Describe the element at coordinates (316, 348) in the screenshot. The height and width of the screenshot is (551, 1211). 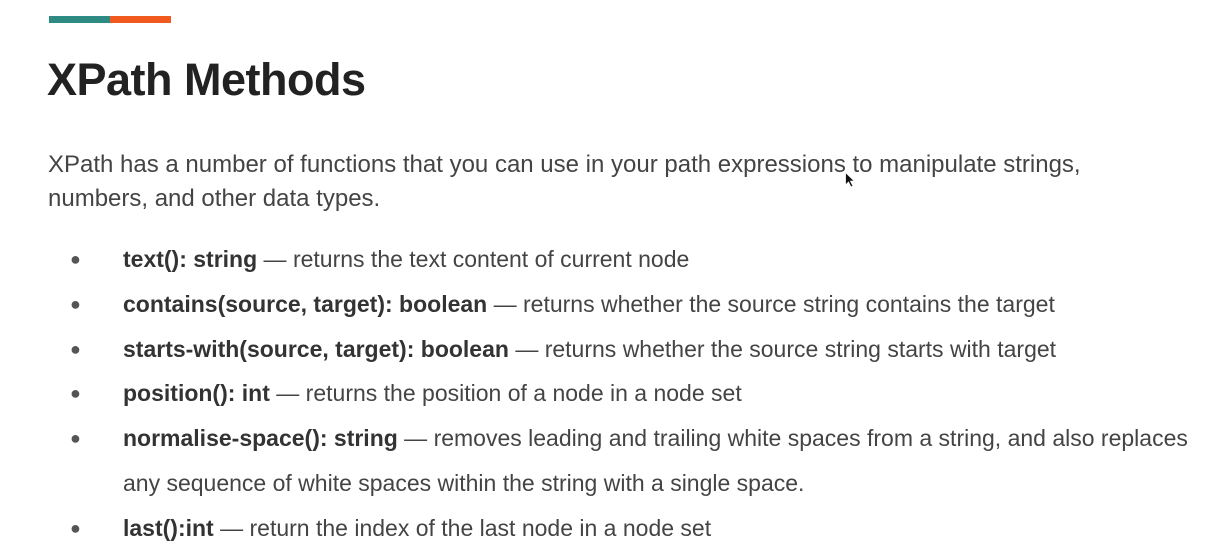
I see `method-signature: starts-with(source, target): boolean` at that location.